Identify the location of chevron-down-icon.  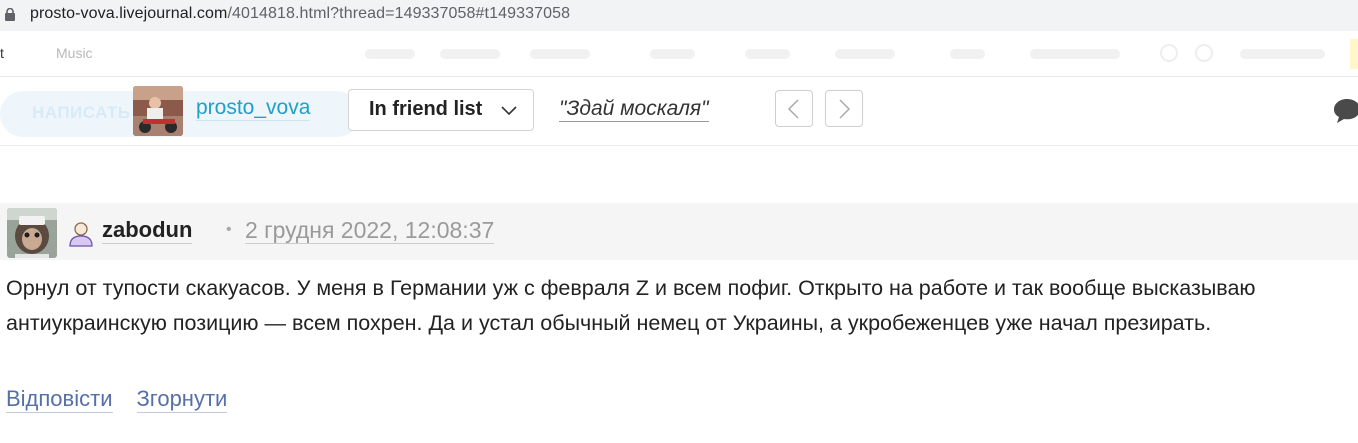
(509, 111).